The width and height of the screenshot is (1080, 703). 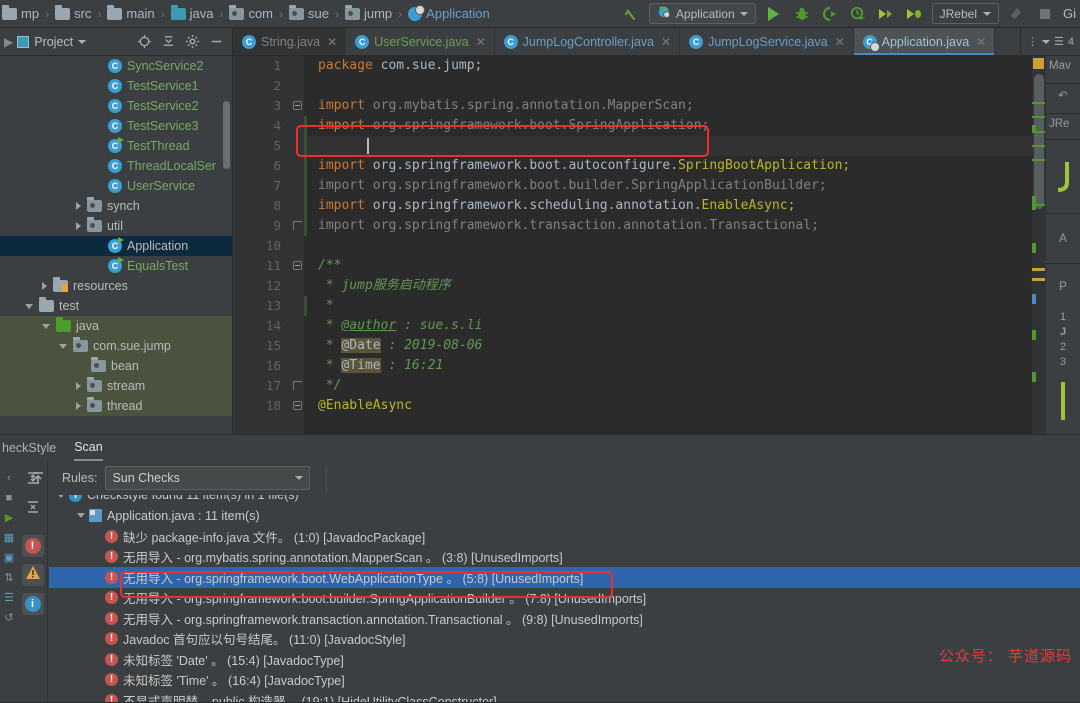 I want to click on overview-ruler, so click(x=1039, y=245).